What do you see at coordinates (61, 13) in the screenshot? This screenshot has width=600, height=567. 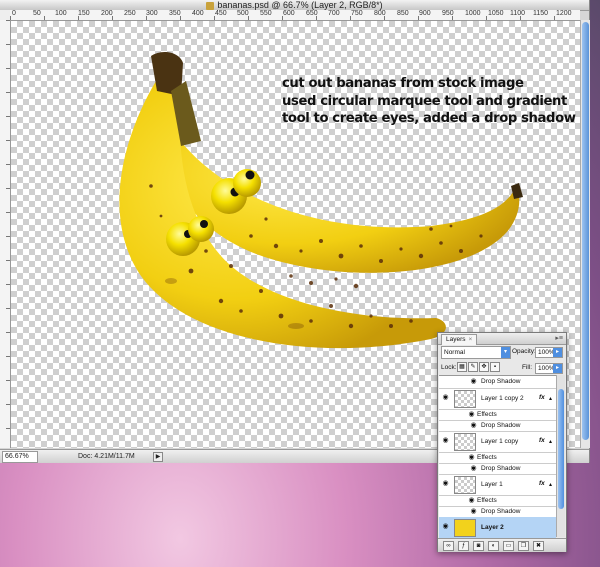 I see `ruler-tick: 100` at bounding box center [61, 13].